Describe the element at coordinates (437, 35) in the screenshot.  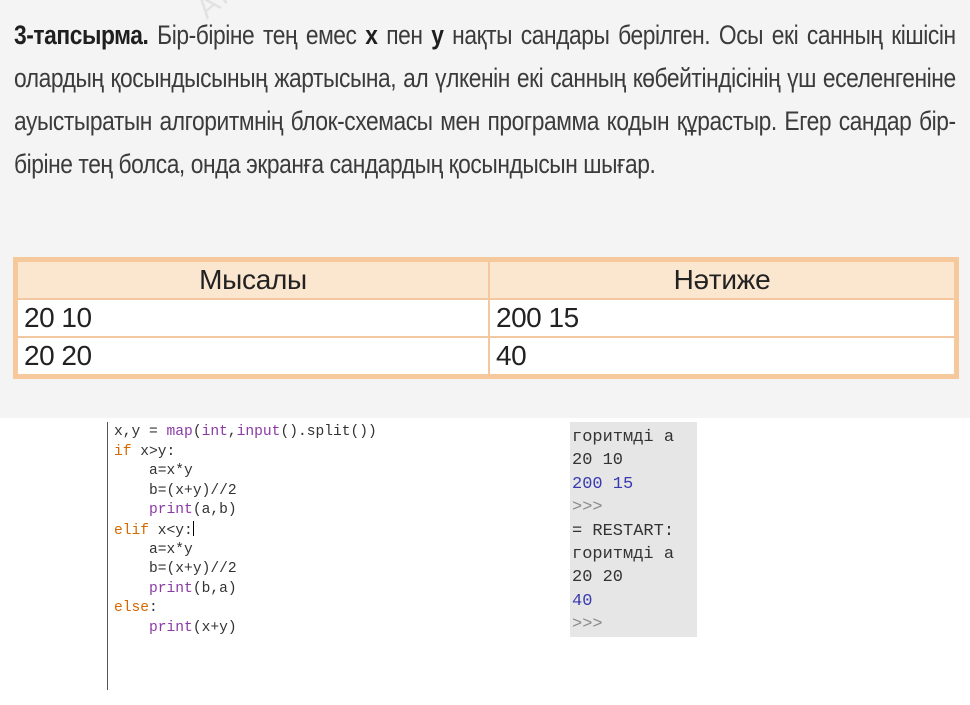
I see `task-var-y: y` at that location.